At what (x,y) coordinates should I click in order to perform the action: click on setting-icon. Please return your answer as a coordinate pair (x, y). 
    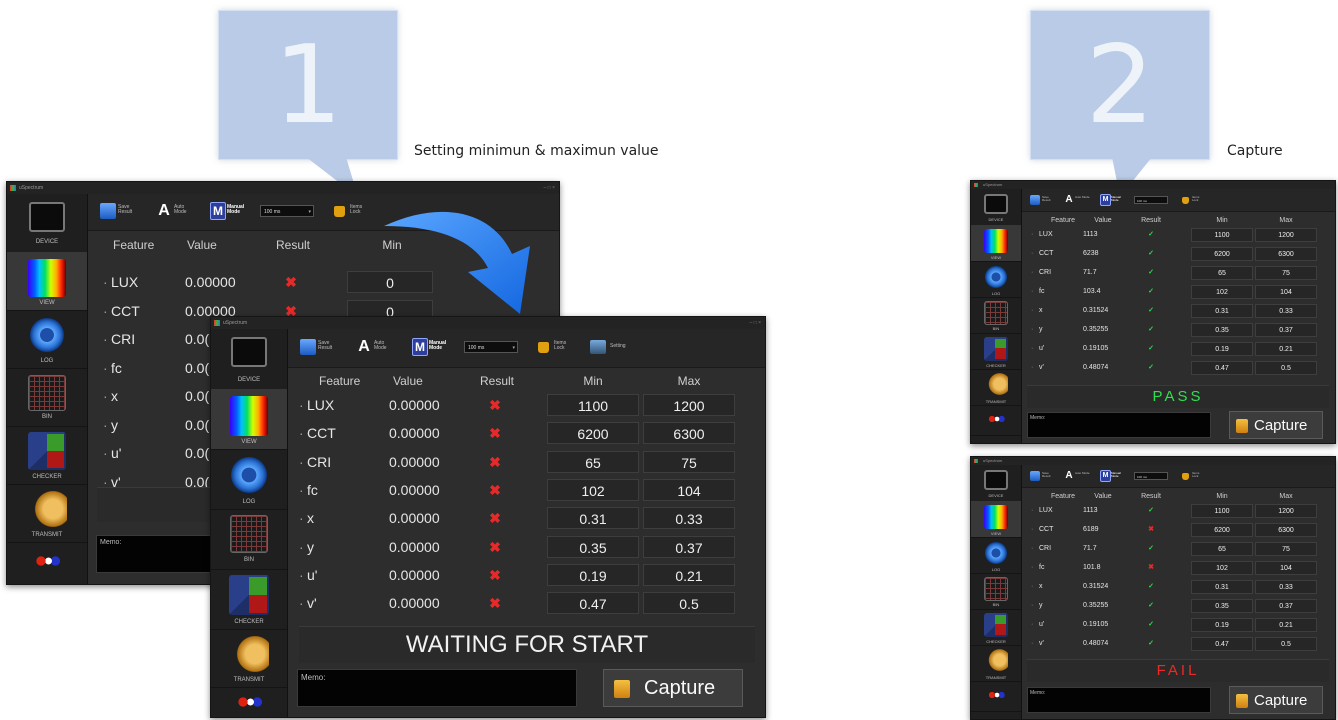
    Looking at the image, I should click on (598, 347).